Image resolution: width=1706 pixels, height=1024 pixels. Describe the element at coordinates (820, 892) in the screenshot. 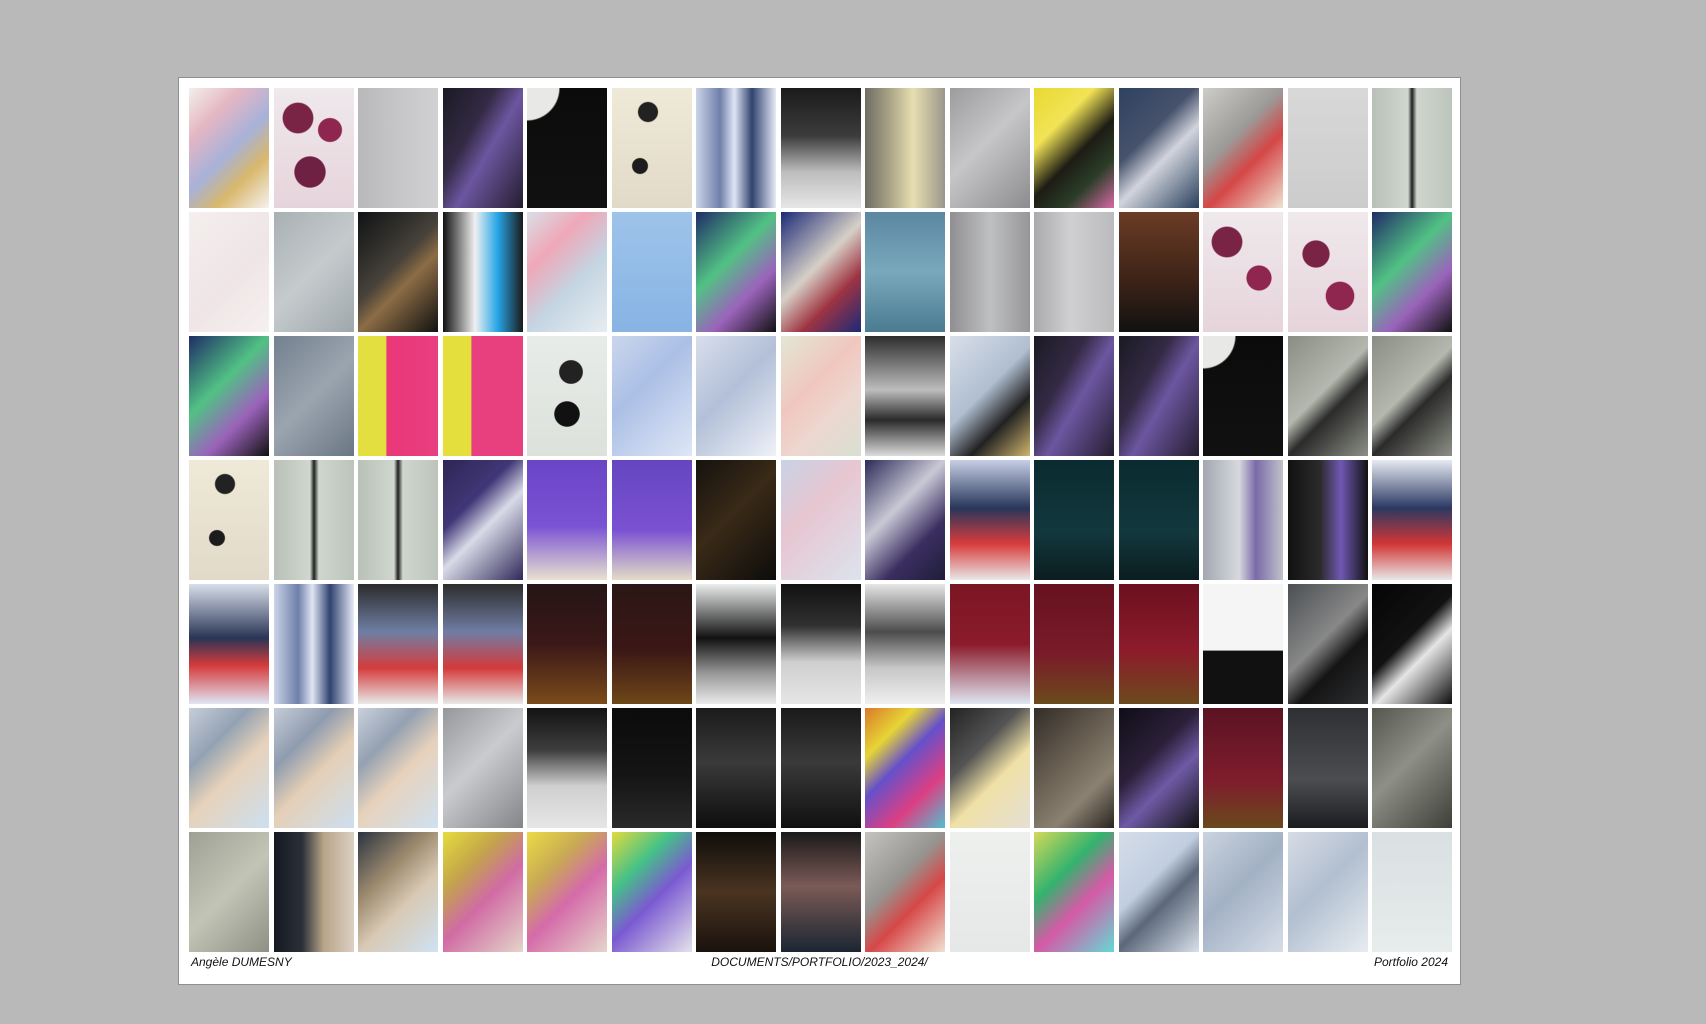

I see `thumbnail-r7-c8` at that location.